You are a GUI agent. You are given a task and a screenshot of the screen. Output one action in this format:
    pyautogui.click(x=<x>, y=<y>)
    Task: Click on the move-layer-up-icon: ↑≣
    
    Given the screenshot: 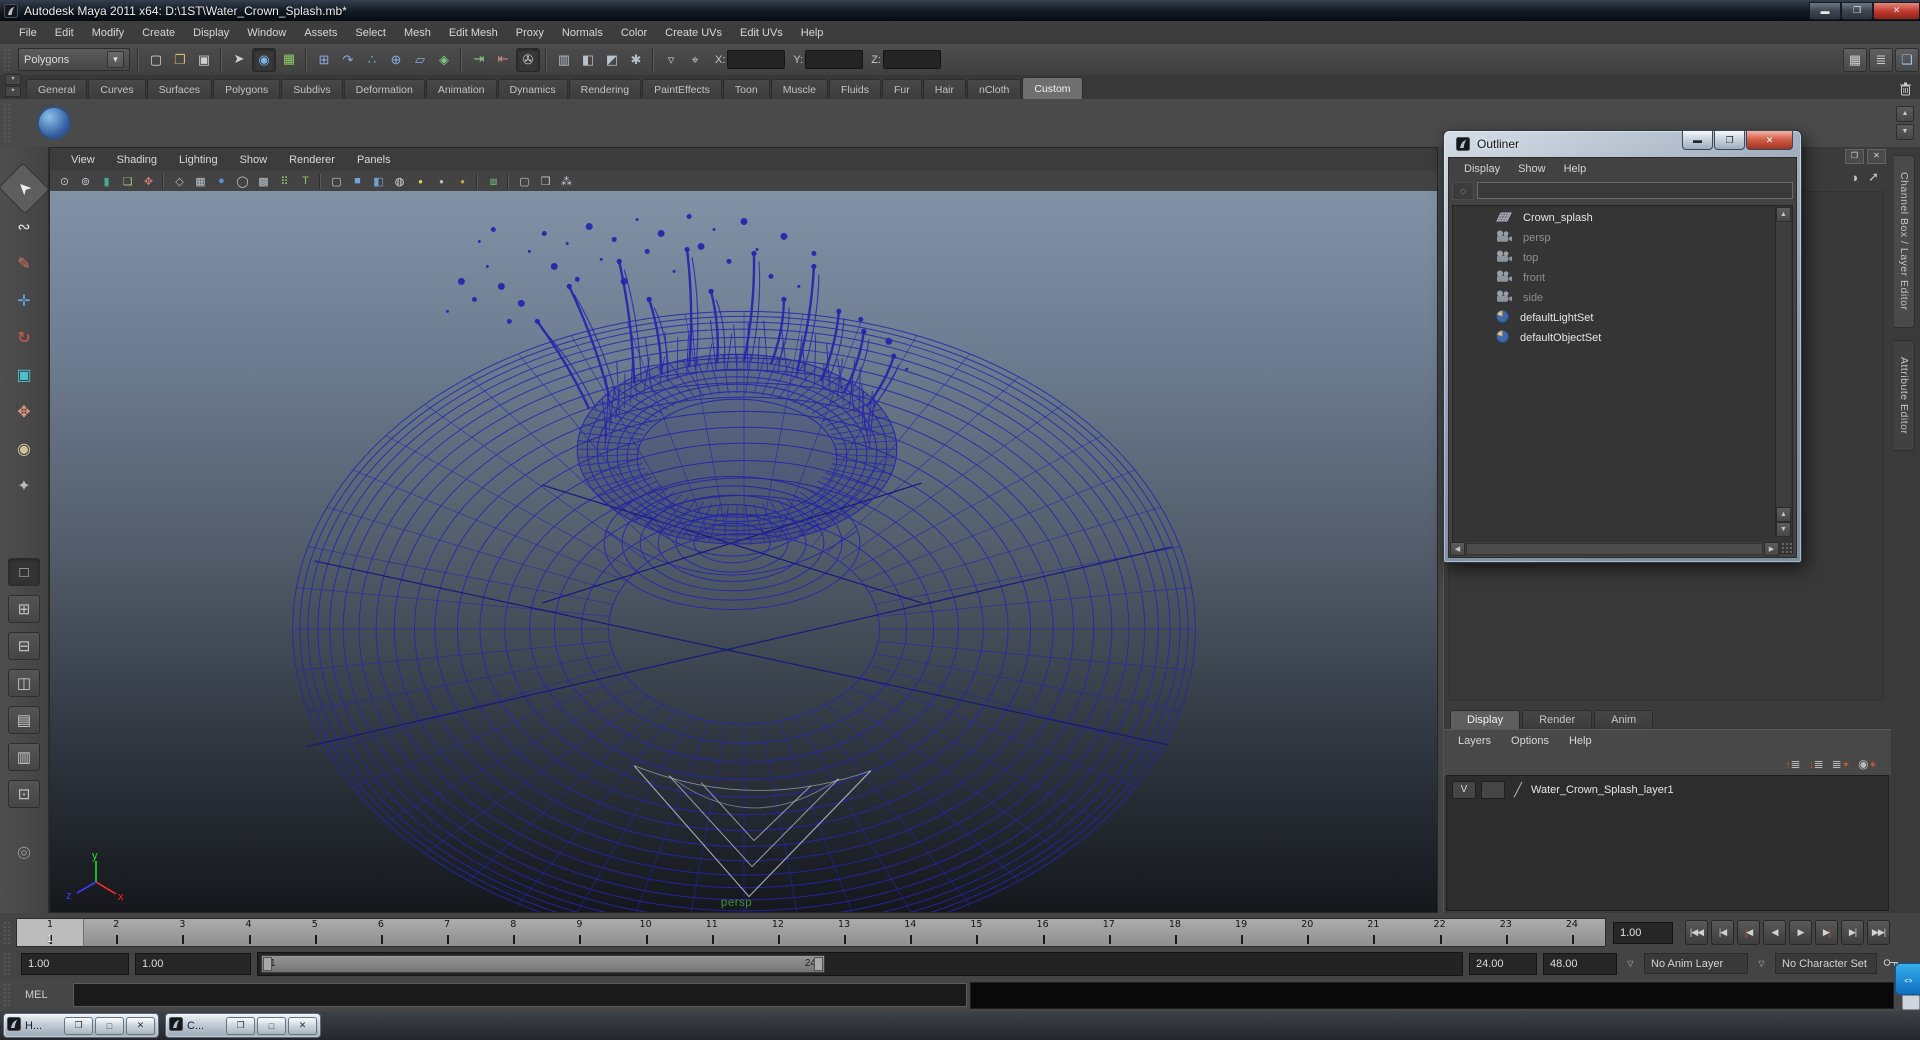 What is the action you would take?
    pyautogui.click(x=1793, y=764)
    